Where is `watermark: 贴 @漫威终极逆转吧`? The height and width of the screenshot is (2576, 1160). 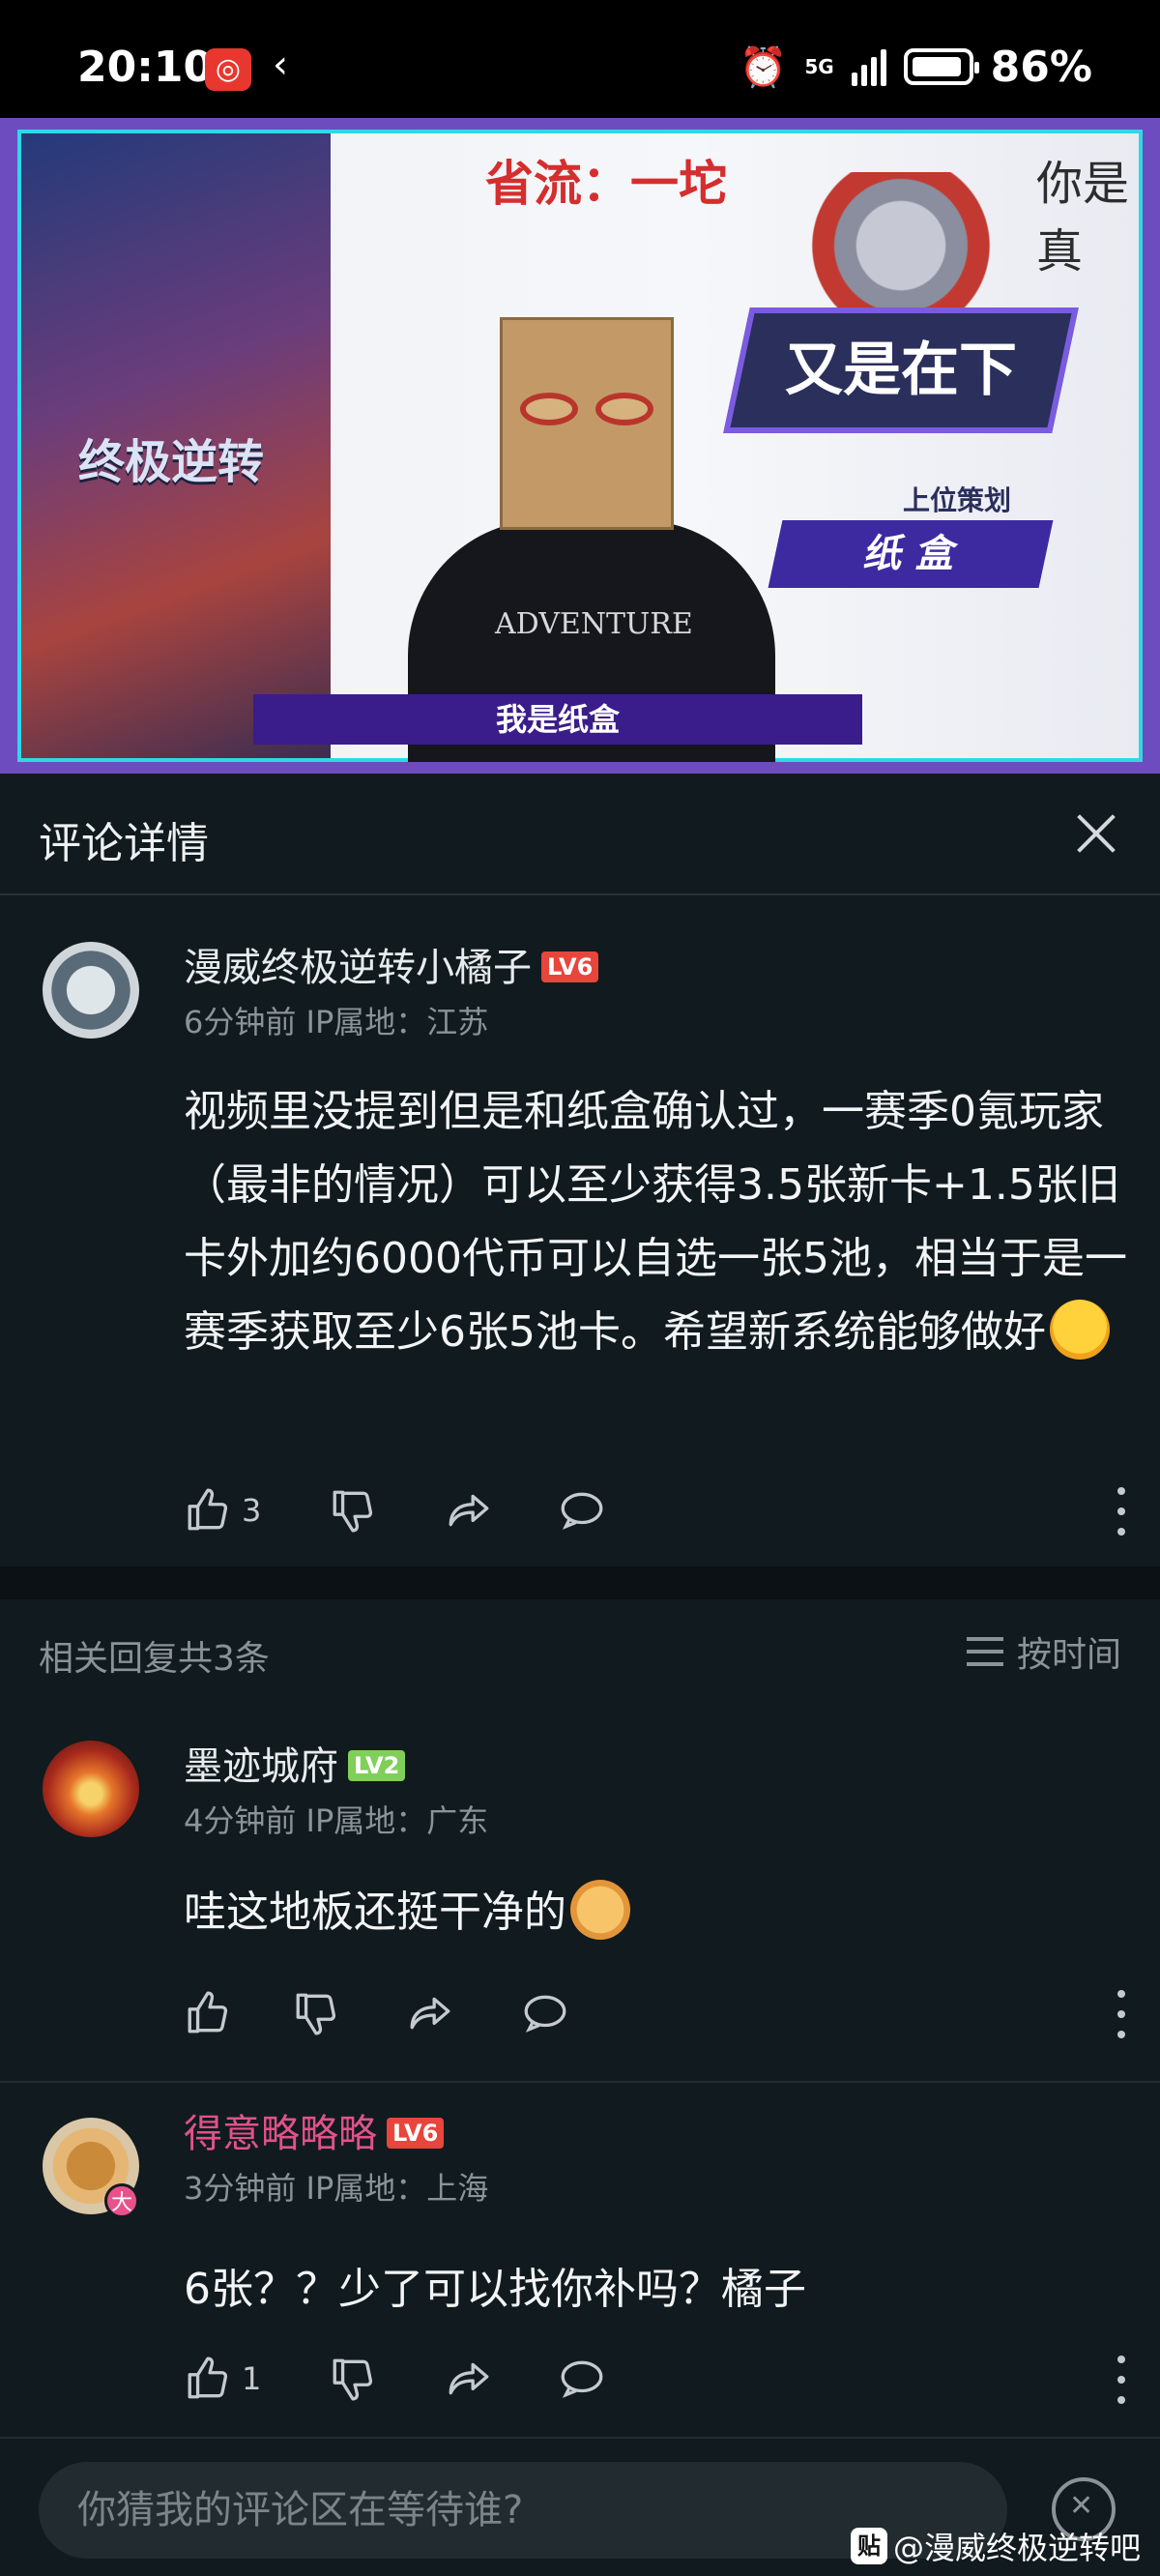 watermark: 贴 @漫威终极逆转吧 is located at coordinates (995, 2546).